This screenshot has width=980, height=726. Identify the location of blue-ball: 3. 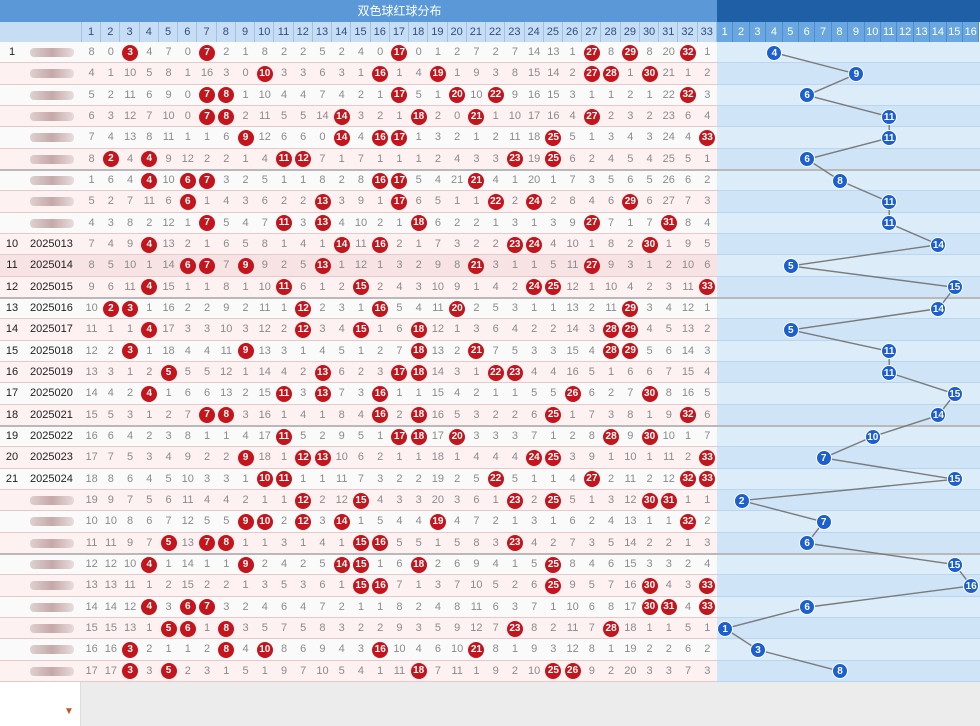
(758, 649).